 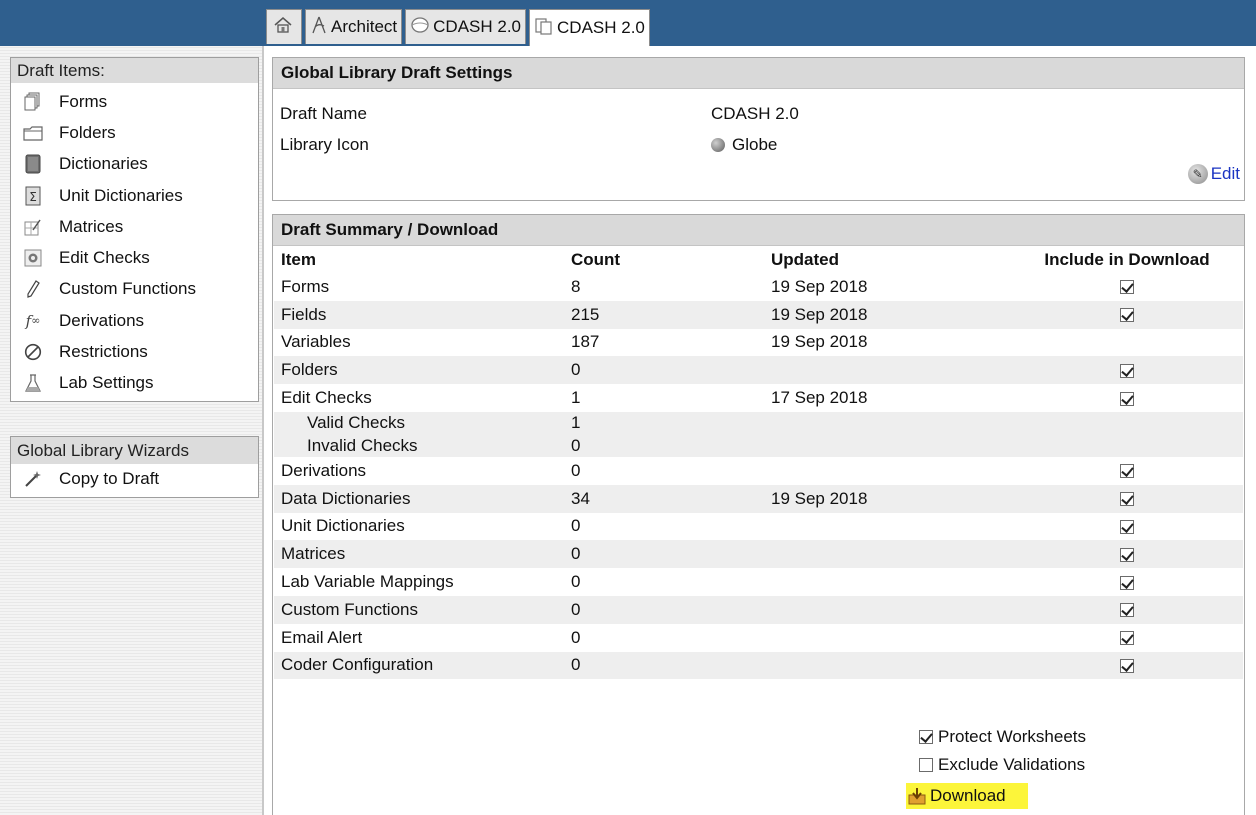 I want to click on table-row: Coder Configuration 0, so click(x=758, y=665).